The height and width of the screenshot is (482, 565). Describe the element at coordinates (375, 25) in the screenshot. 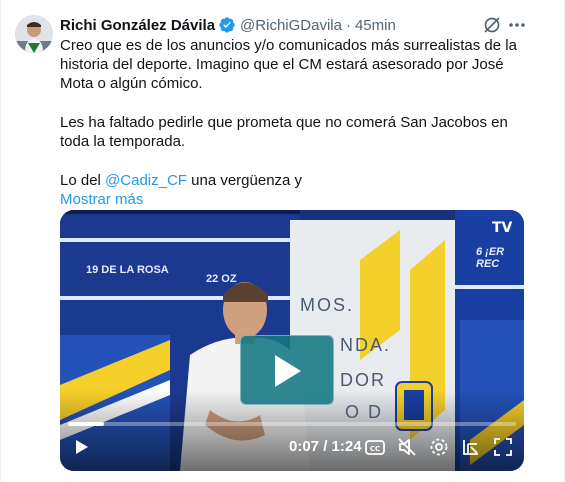

I see `tweet-timestamp: 45min` at that location.